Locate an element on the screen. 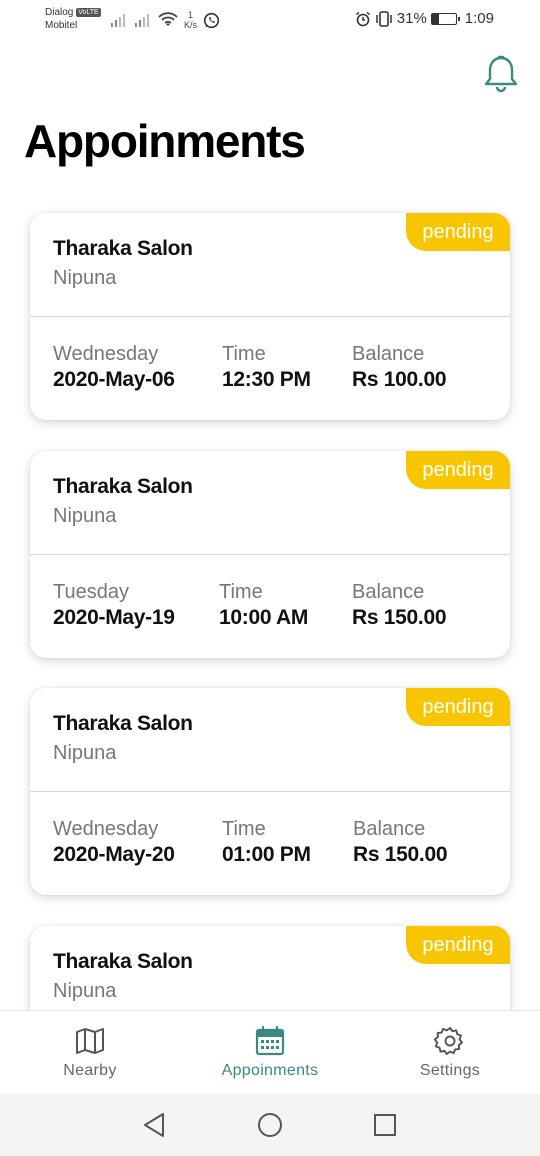 This screenshot has height=1156, width=540. time-column: Time 01:00 PM is located at coordinates (266, 843).